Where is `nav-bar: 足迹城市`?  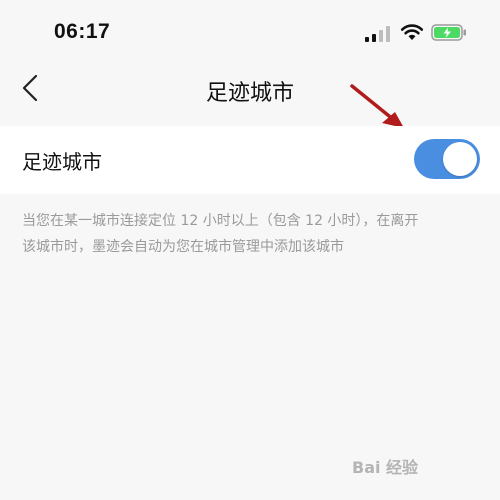
nav-bar: 足迹城市 is located at coordinates (250, 88).